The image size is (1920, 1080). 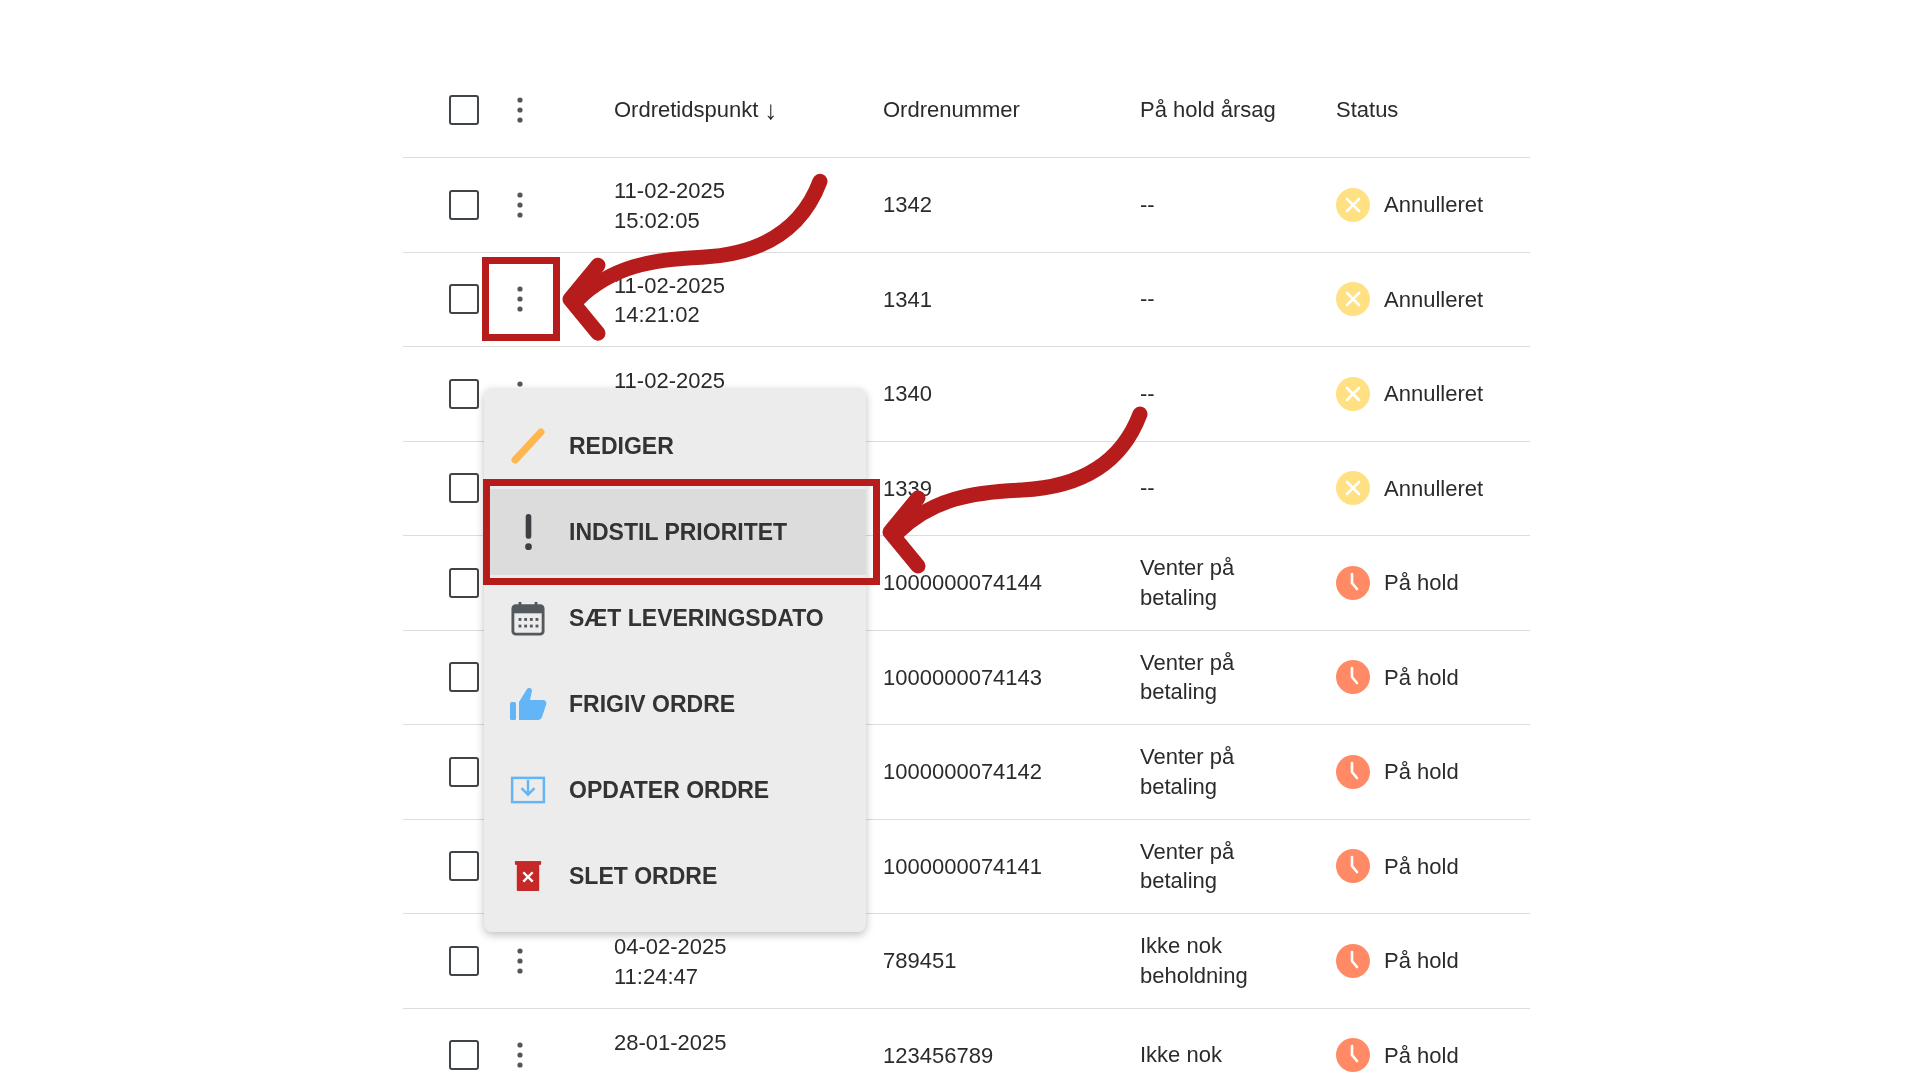 I want to click on menu-item: SÆT LEVERINGSDATO, so click(x=675, y=618).